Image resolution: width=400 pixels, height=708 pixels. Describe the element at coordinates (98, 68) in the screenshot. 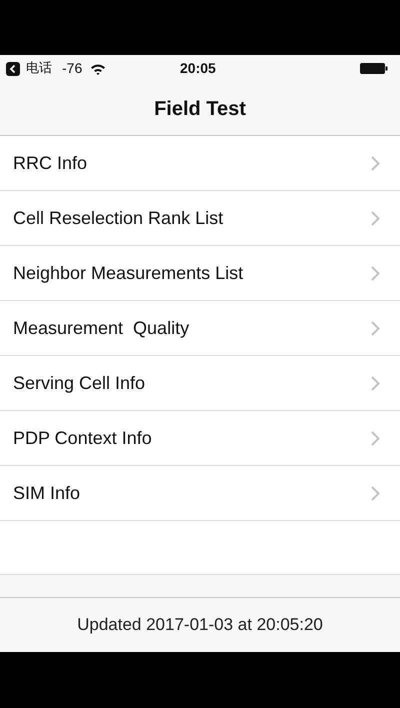

I see `wifi-icon` at that location.